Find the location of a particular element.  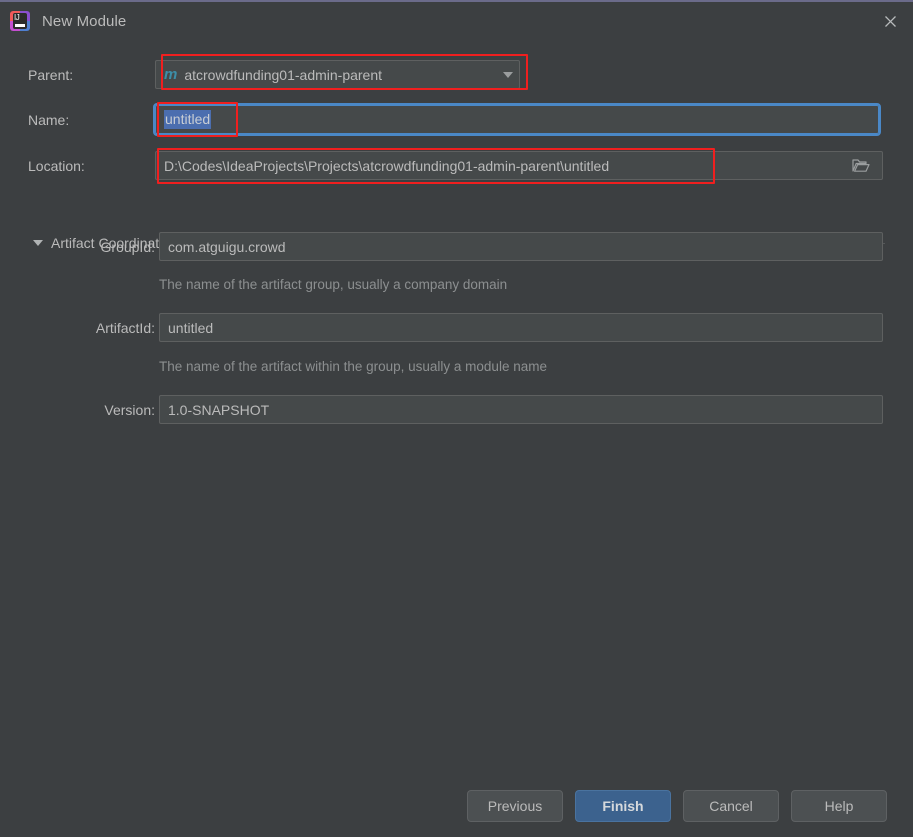

finish-button: Finish is located at coordinates (623, 806).